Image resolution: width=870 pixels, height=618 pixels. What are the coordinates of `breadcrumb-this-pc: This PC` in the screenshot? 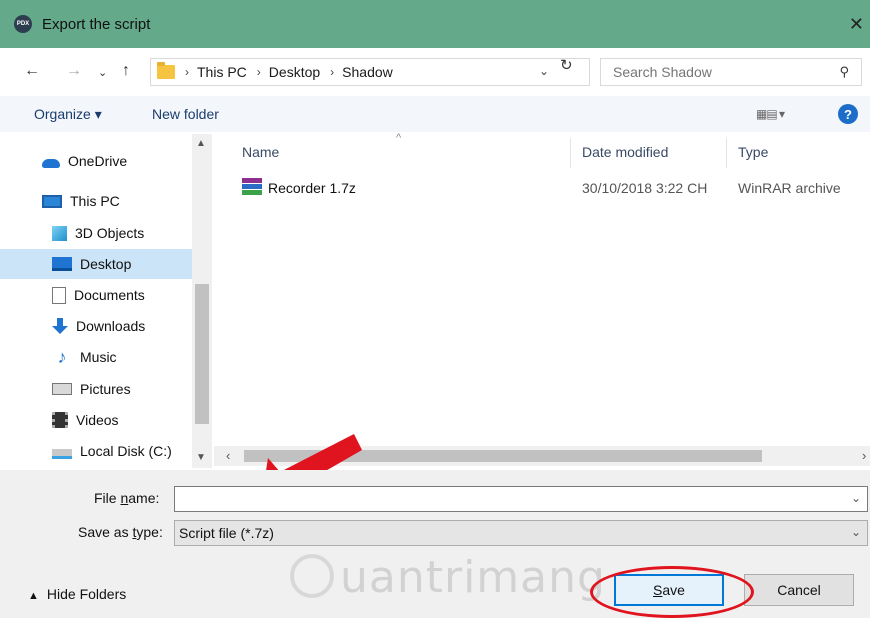 It's located at (222, 72).